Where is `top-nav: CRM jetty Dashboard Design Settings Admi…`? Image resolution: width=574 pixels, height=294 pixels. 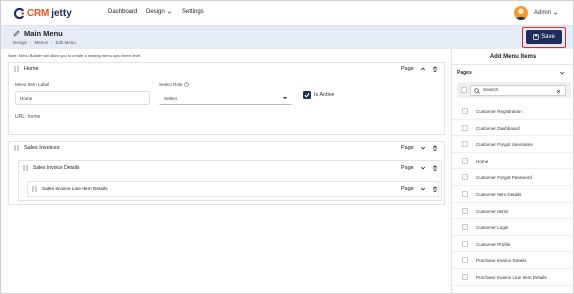
top-nav: CRM jetty Dashboard Design Settings Admi… is located at coordinates (287, 13).